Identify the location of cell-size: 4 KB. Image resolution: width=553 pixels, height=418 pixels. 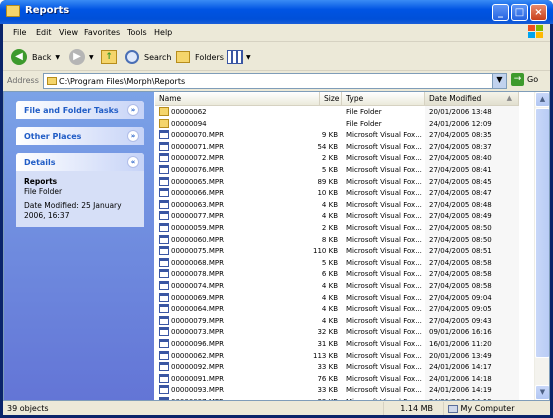
(329, 320).